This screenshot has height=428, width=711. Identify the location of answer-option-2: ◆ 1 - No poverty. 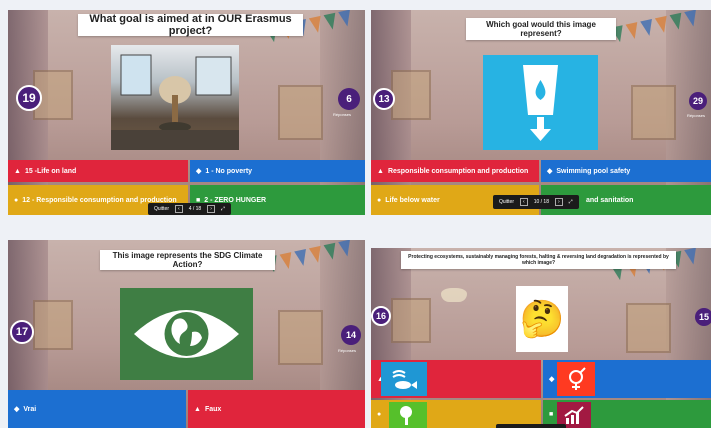
(277, 171).